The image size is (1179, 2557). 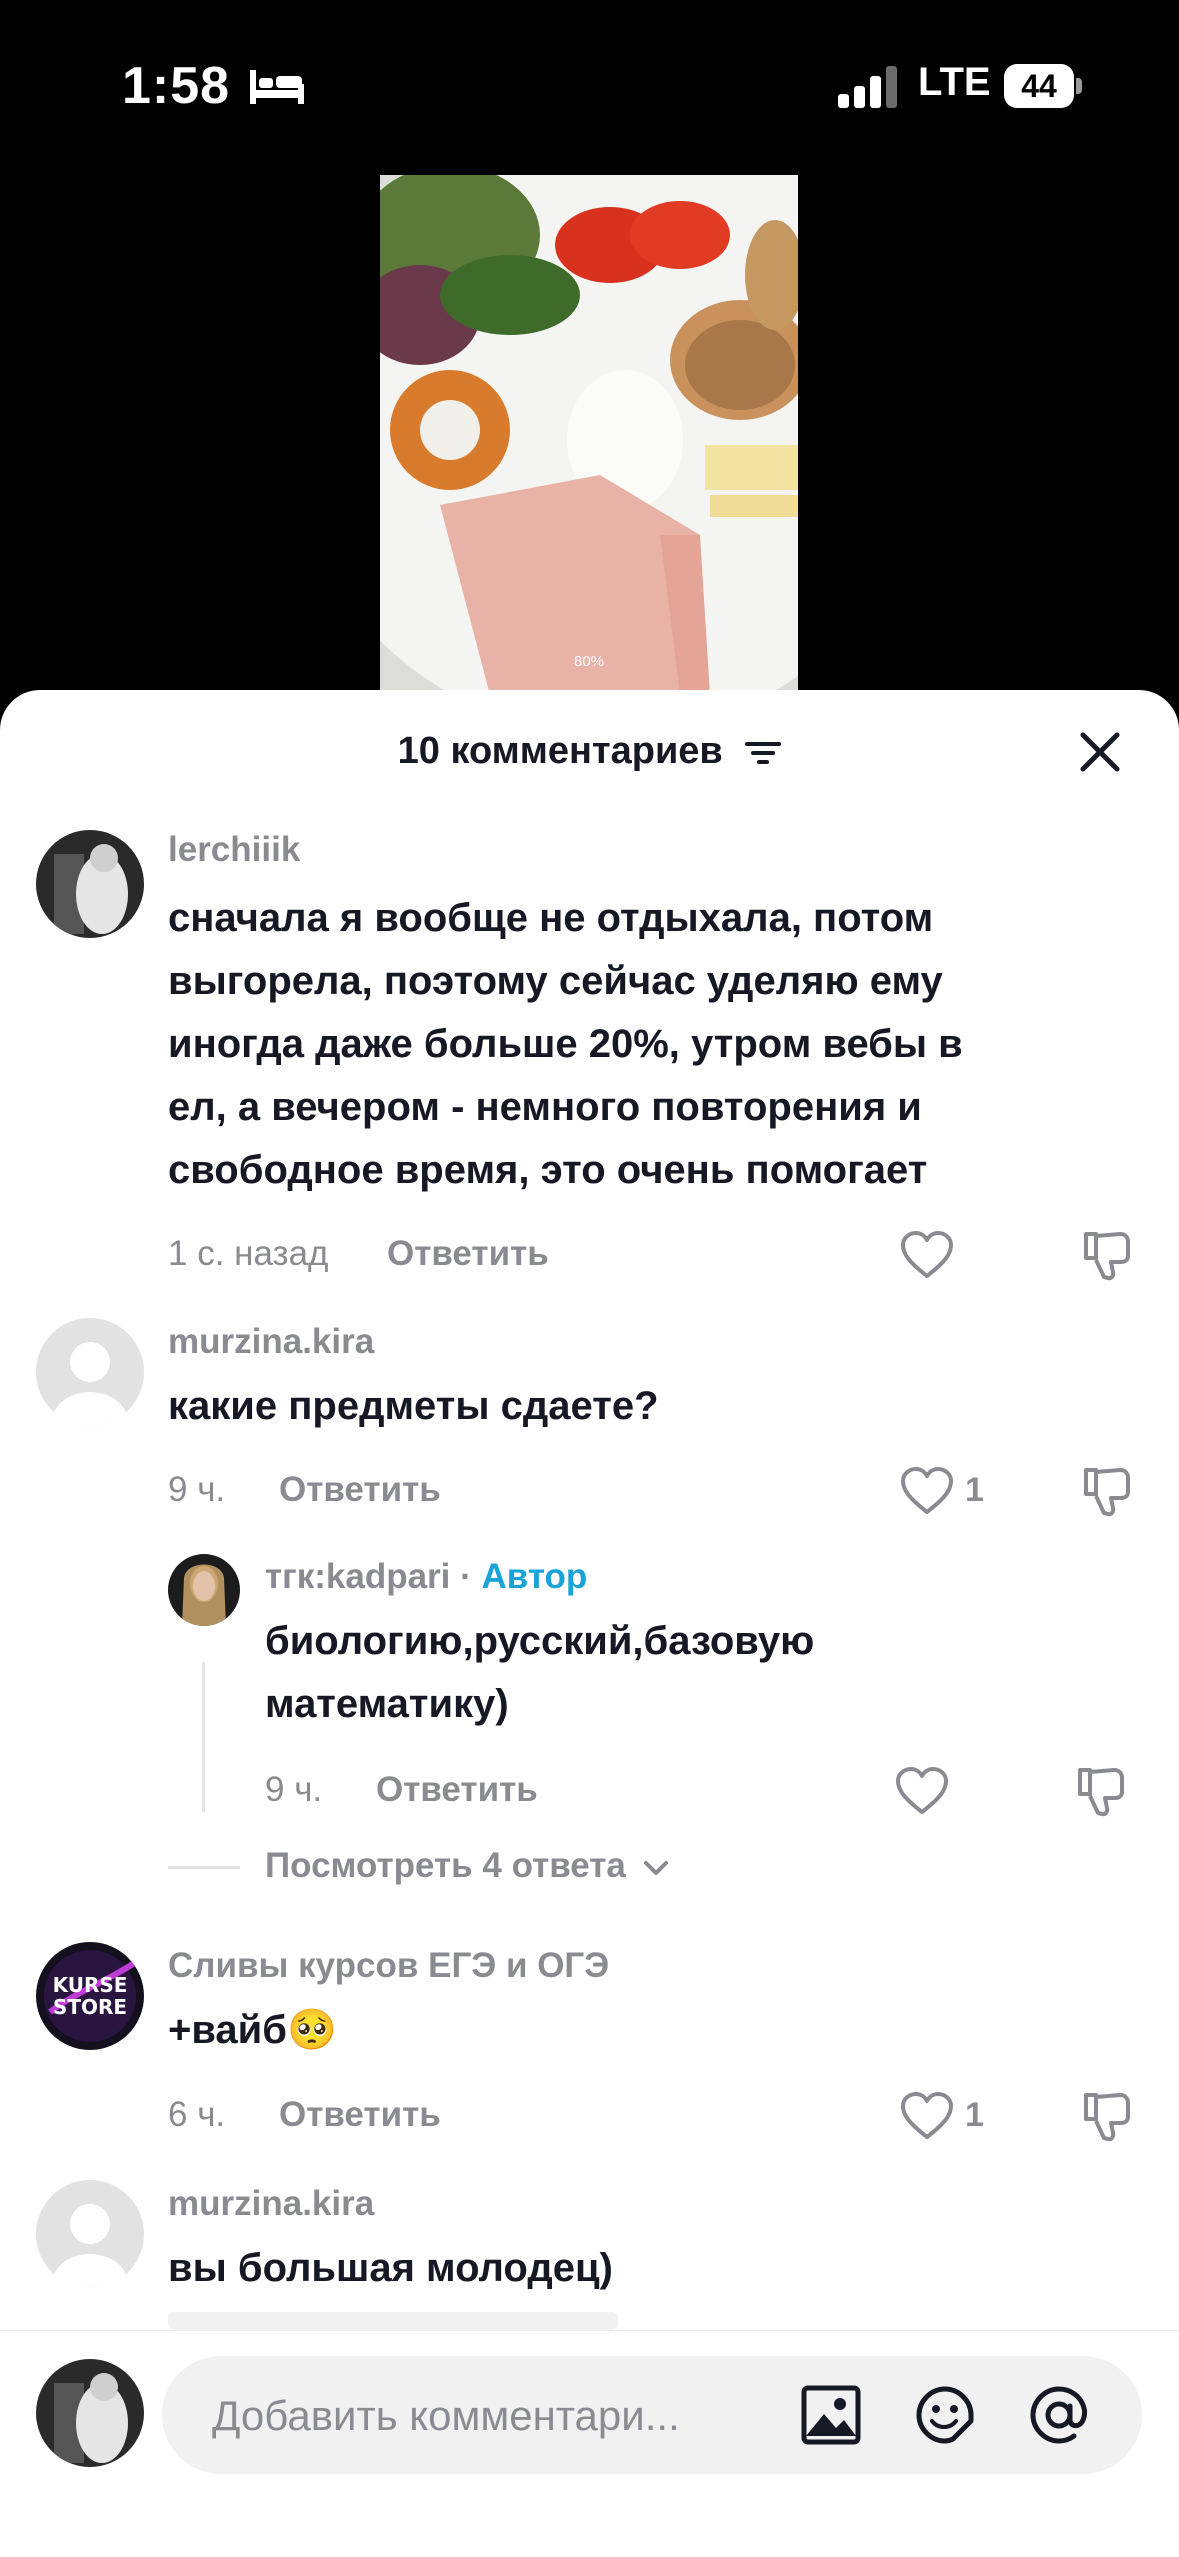 I want to click on view-replies-label: Посмотреть 4 ответа, so click(x=445, y=1865).